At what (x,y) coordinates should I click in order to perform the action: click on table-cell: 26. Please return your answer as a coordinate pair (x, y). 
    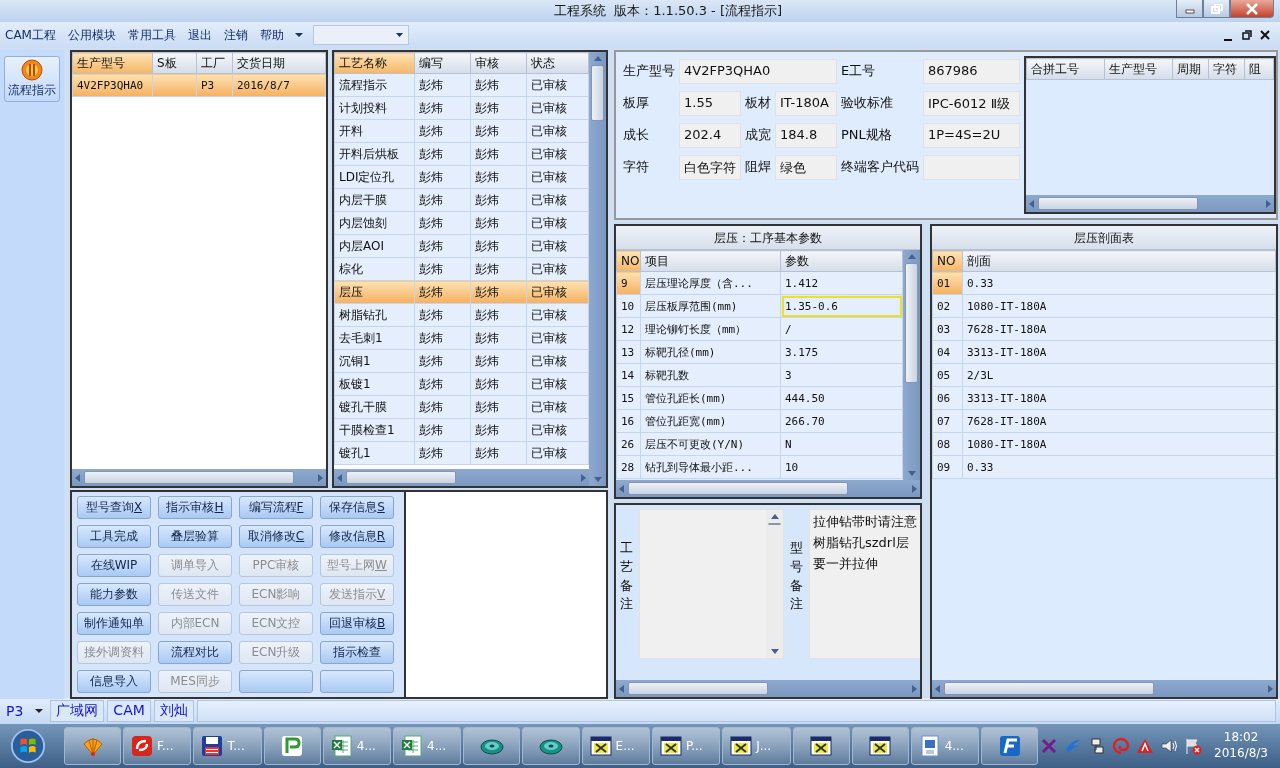
    Looking at the image, I should click on (628, 444).